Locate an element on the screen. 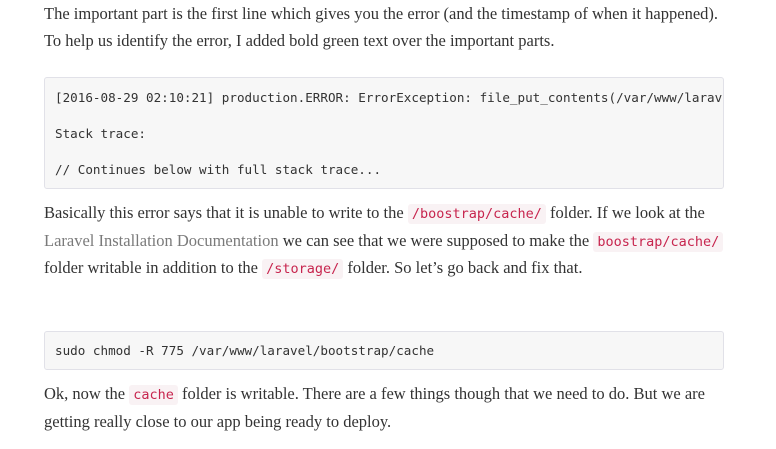 Image resolution: width=776 pixels, height=449 pixels. code-line-stack-trace: Stack trace: is located at coordinates (100, 133).